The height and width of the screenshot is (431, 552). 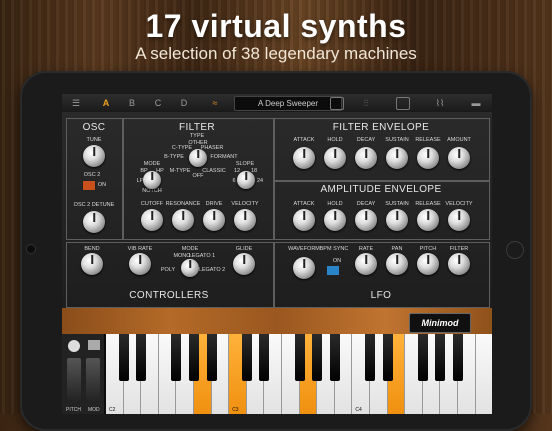 What do you see at coordinates (140, 249) in the screenshot?
I see `vib-rate-label: VIB RATE` at bounding box center [140, 249].